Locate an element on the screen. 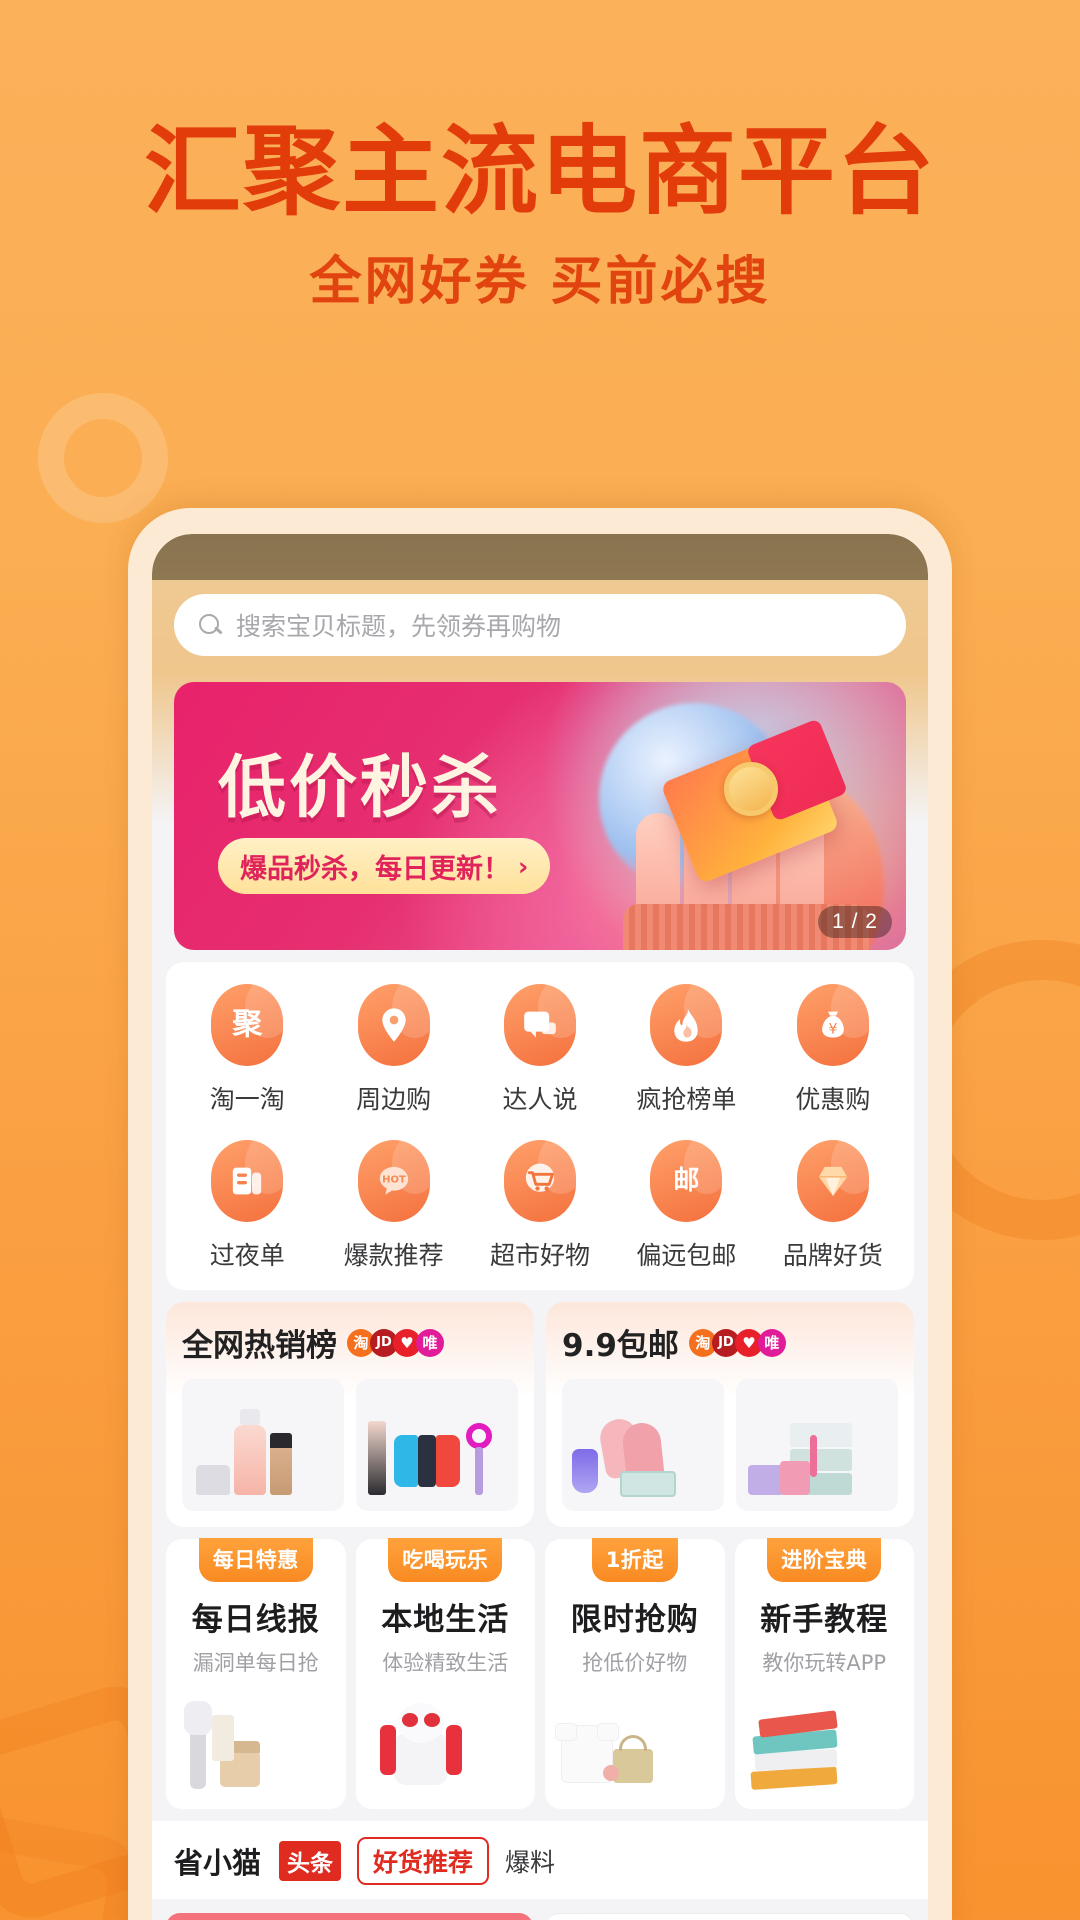 The height and width of the screenshot is (1920, 1080). status-bar is located at coordinates (540, 557).